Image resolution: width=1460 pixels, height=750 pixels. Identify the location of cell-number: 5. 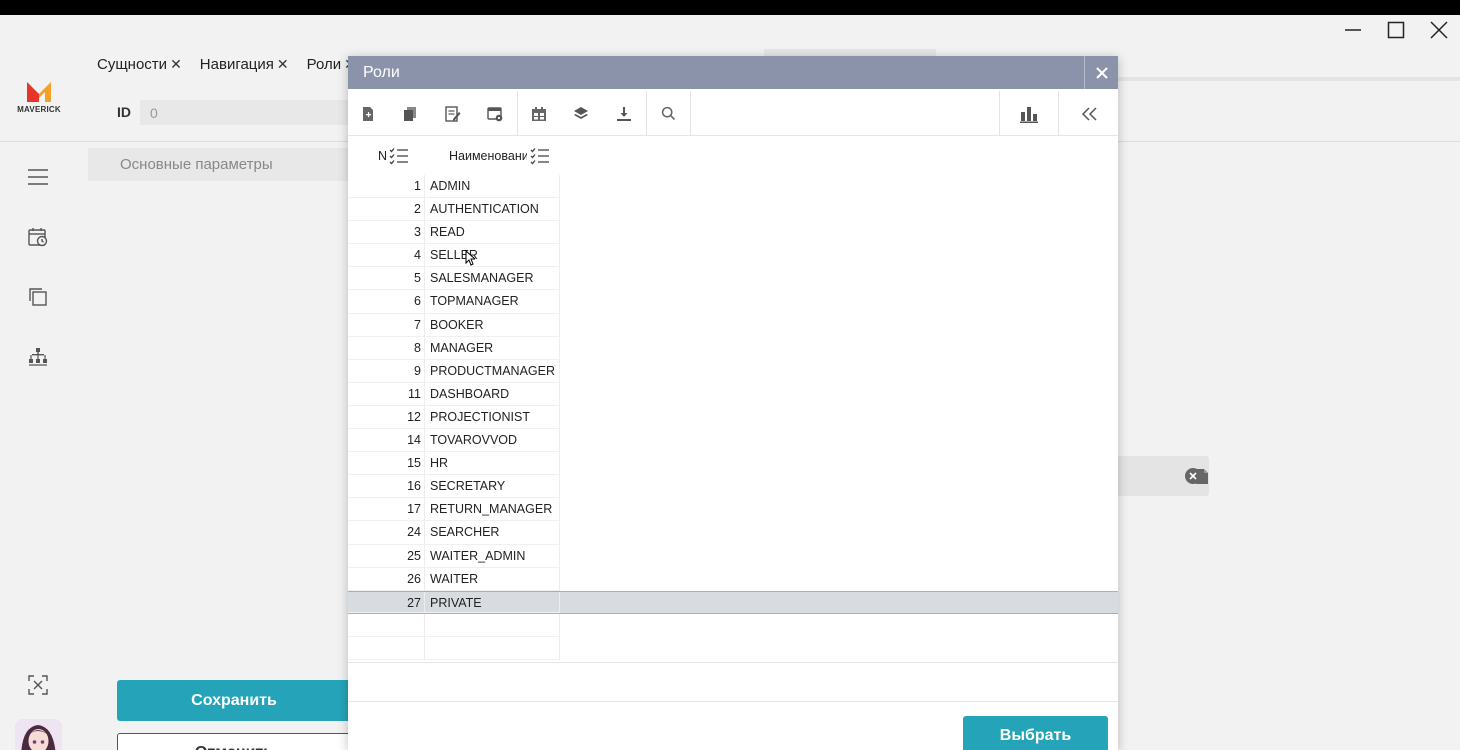
(386, 279).